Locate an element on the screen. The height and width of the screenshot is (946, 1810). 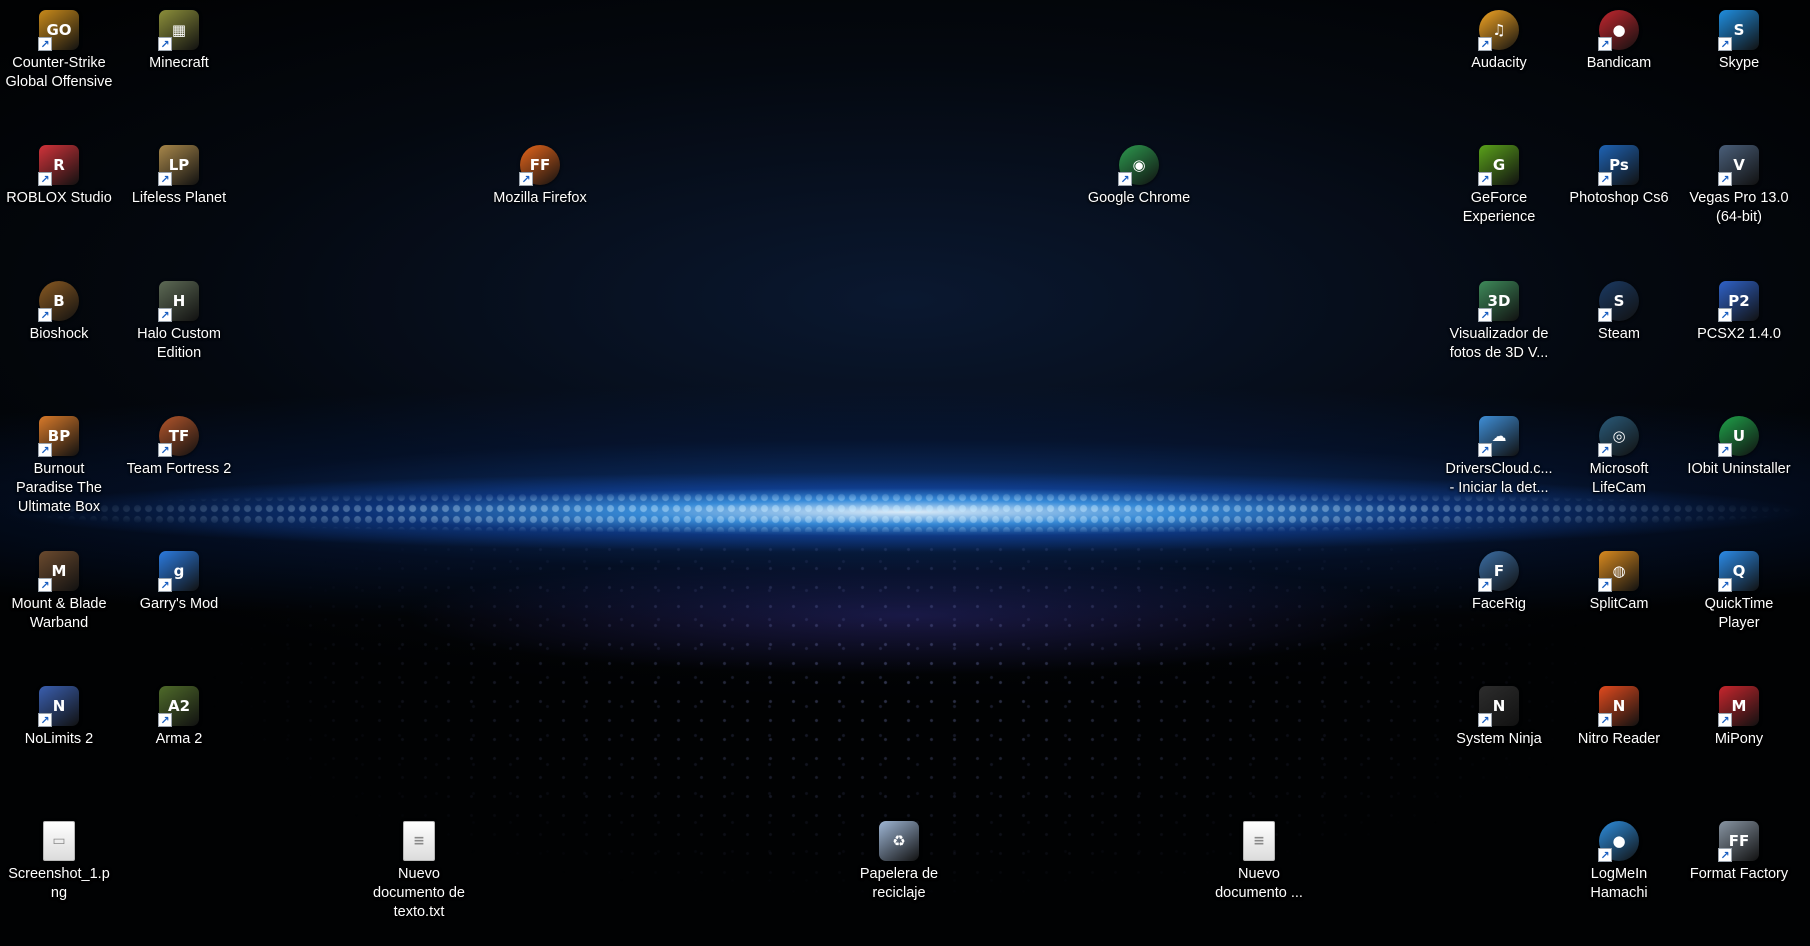
desktop-shortcut-quicktime-player: Q ↗ QuickTime Player is located at coordinates (1739, 588).